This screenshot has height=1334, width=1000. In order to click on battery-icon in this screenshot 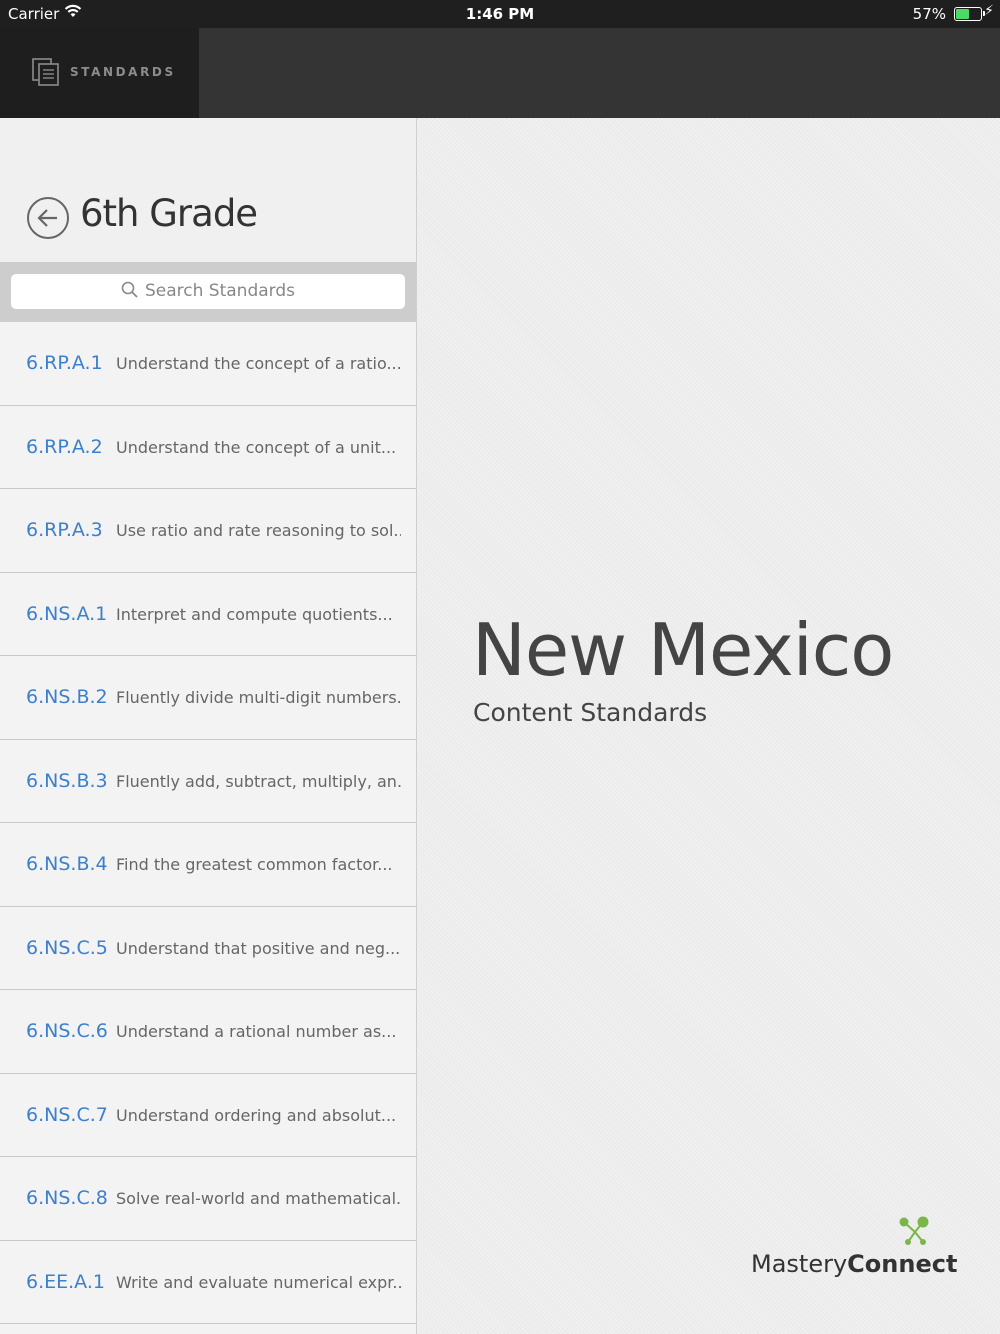, I will do `click(969, 14)`.